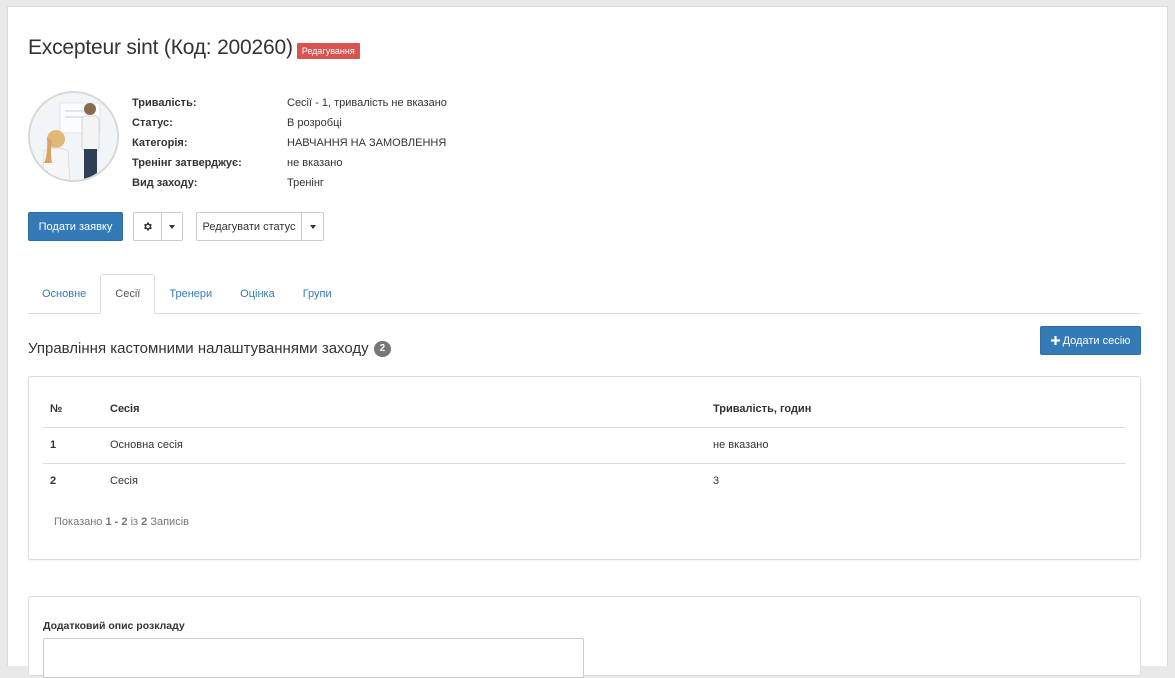  I want to click on summary-suffix: Записів, so click(169, 522).